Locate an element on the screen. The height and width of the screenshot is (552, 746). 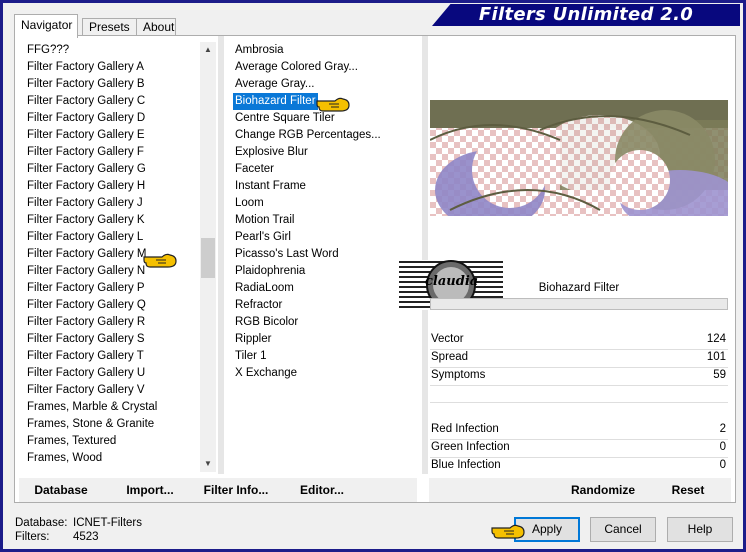
filter-item: Explosive Blur is located at coordinates (323, 152).